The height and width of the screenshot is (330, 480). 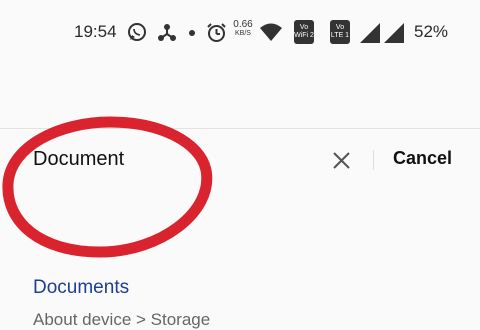 I want to click on volte-bottom: LTE 1, so click(x=340, y=35).